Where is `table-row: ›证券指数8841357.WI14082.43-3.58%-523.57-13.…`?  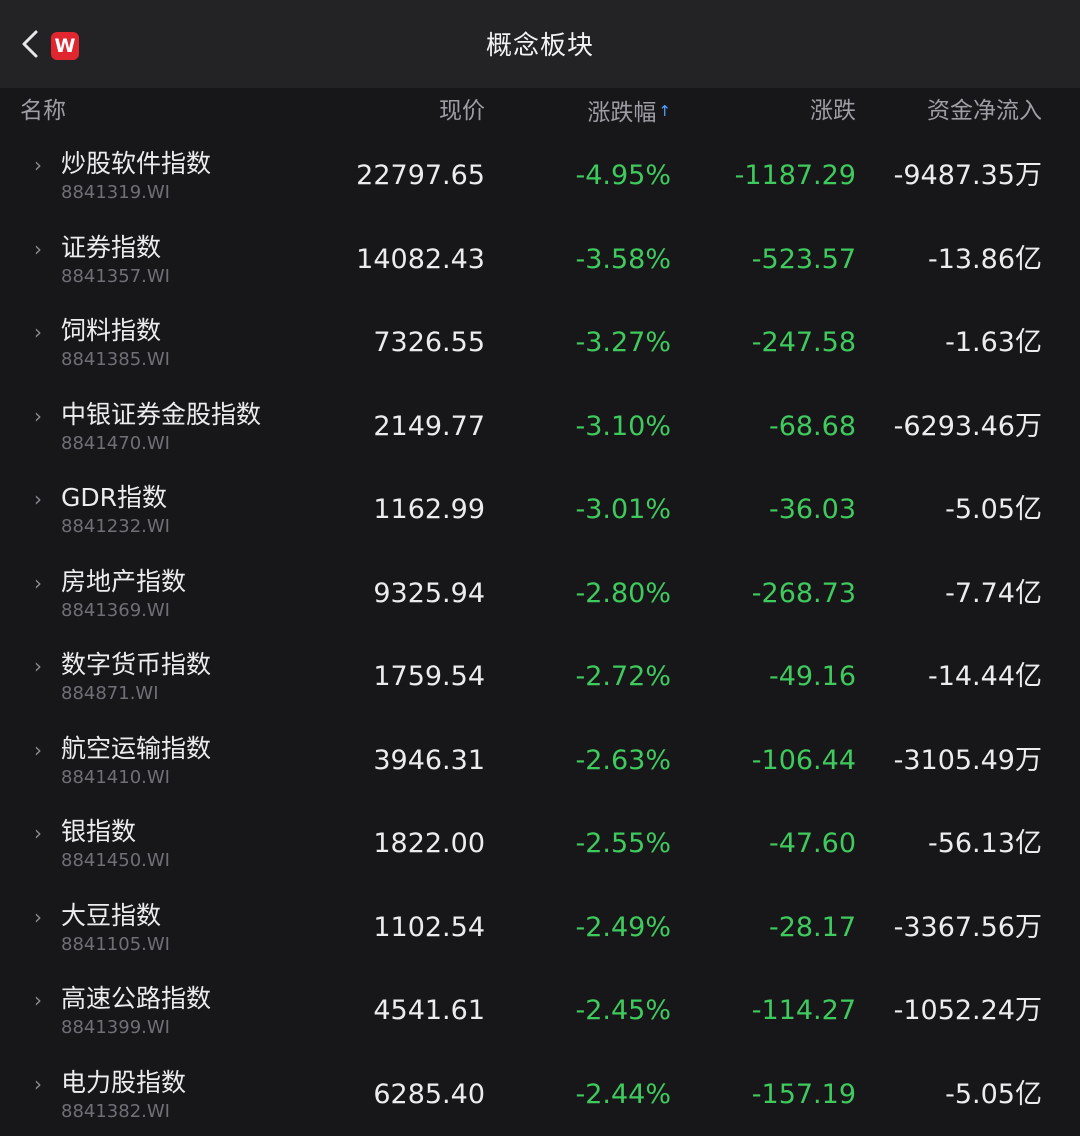 table-row: ›证券指数8841357.WI14082.43-3.58%-523.57-13.… is located at coordinates (540, 260).